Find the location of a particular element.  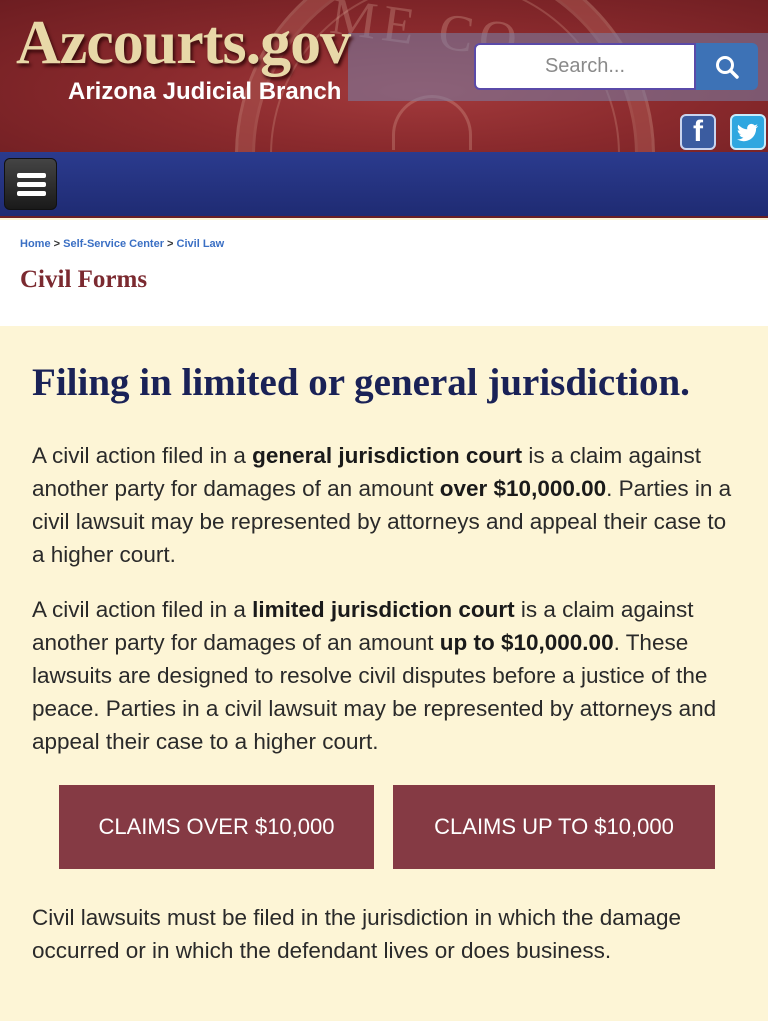

twitter-link is located at coordinates (748, 132).